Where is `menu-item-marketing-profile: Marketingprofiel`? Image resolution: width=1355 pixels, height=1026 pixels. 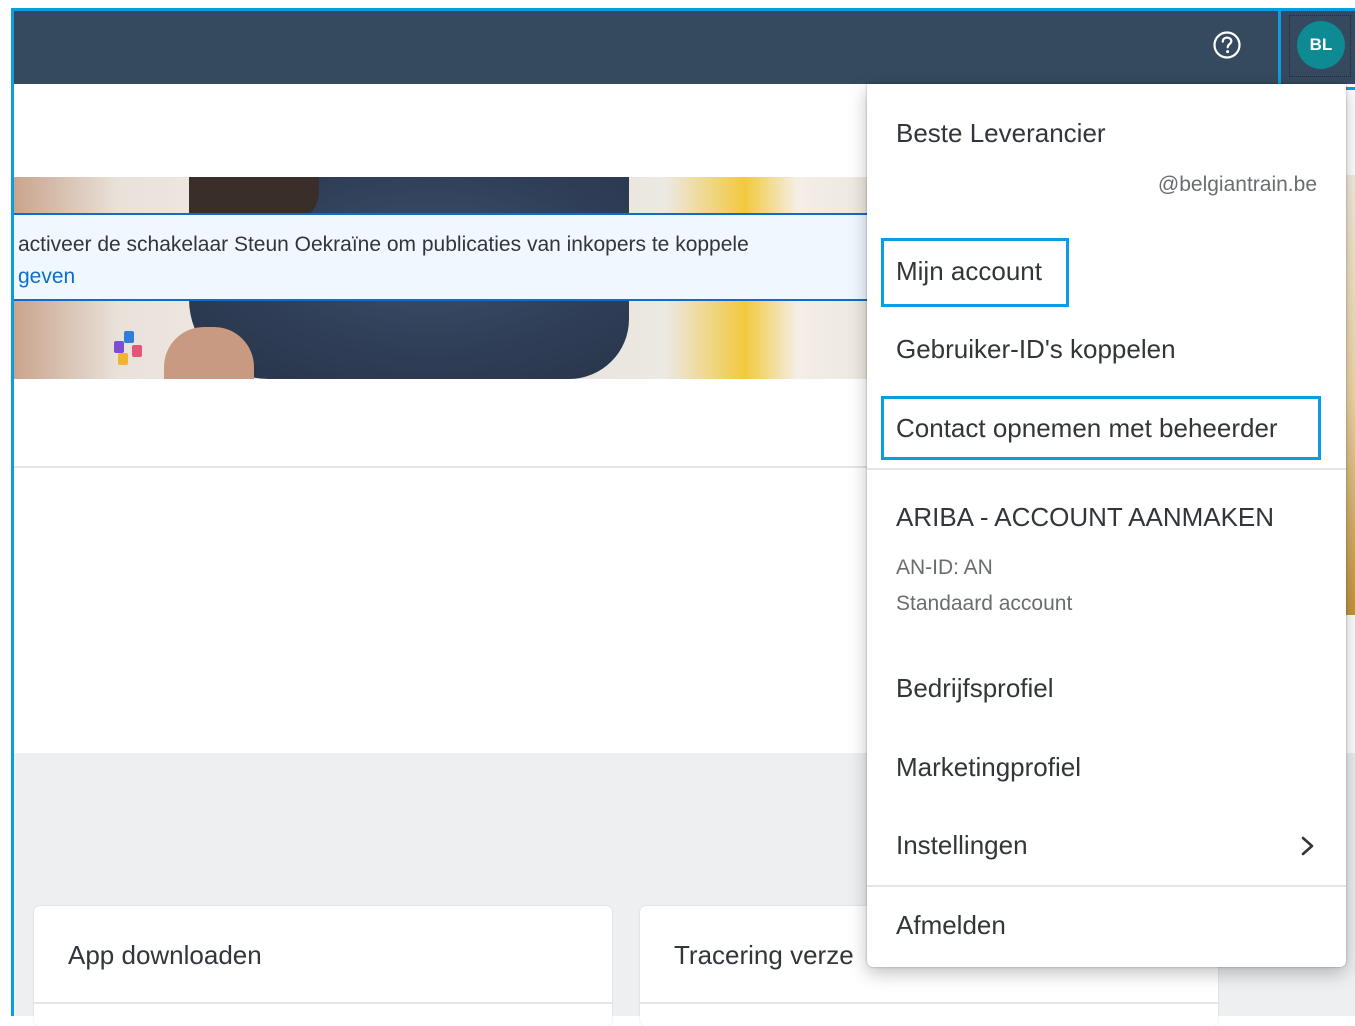
menu-item-marketing-profile: Marketingprofiel is located at coordinates (988, 767).